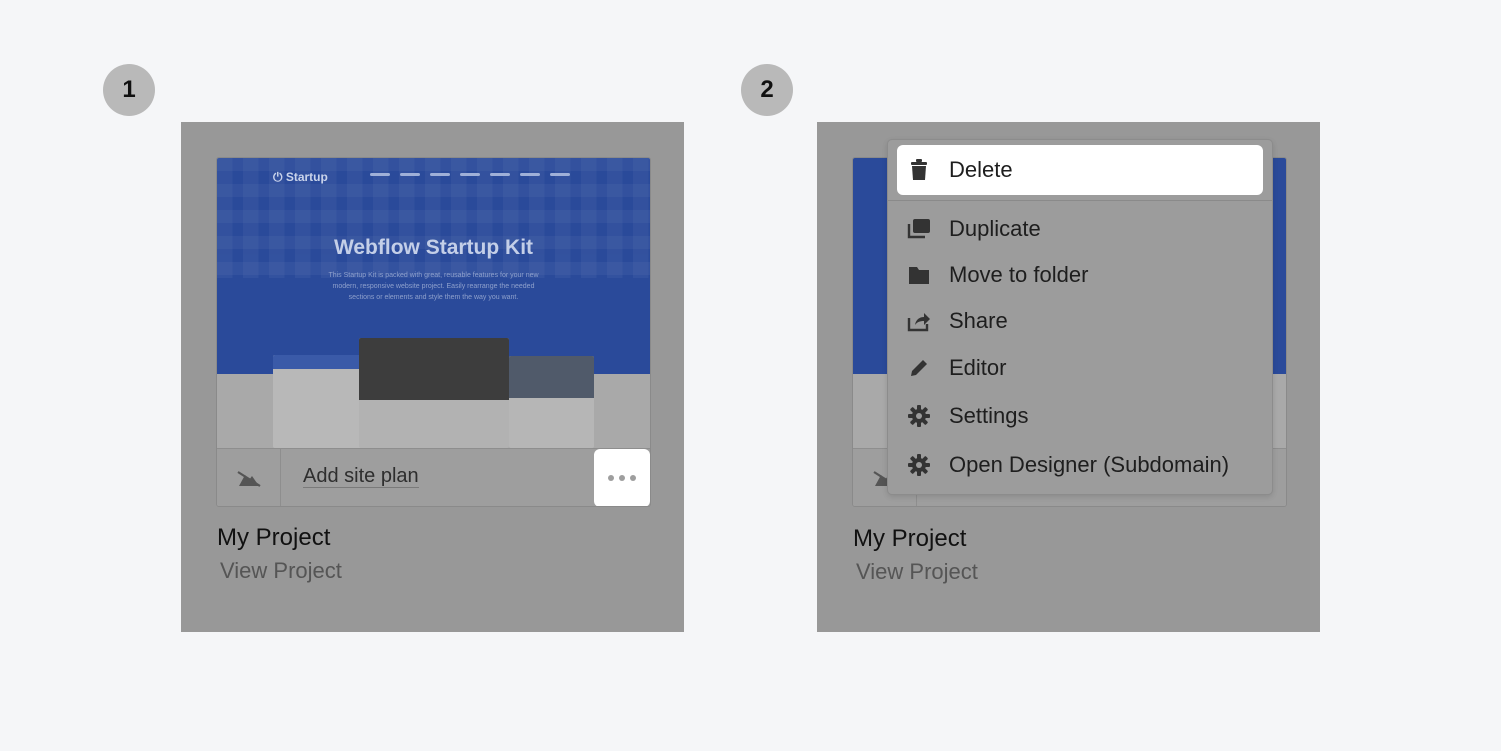 Image resolution: width=1501 pixels, height=751 pixels. Describe the element at coordinates (919, 321) in the screenshot. I see `share-icon` at that location.